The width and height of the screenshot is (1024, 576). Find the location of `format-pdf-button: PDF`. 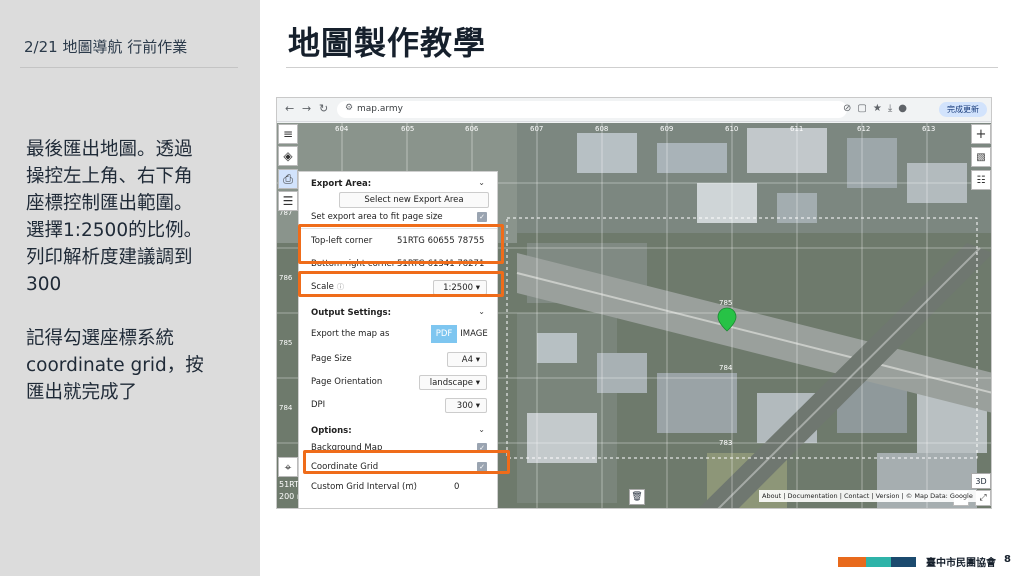

format-pdf-button: PDF is located at coordinates (444, 334).